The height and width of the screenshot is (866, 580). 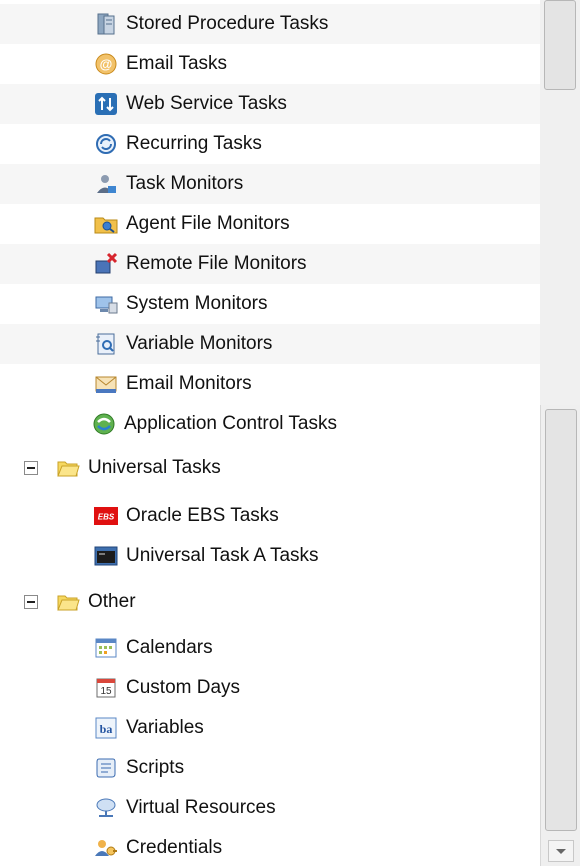 I want to click on tree-item-label: Web Service Tasks, so click(x=206, y=103).